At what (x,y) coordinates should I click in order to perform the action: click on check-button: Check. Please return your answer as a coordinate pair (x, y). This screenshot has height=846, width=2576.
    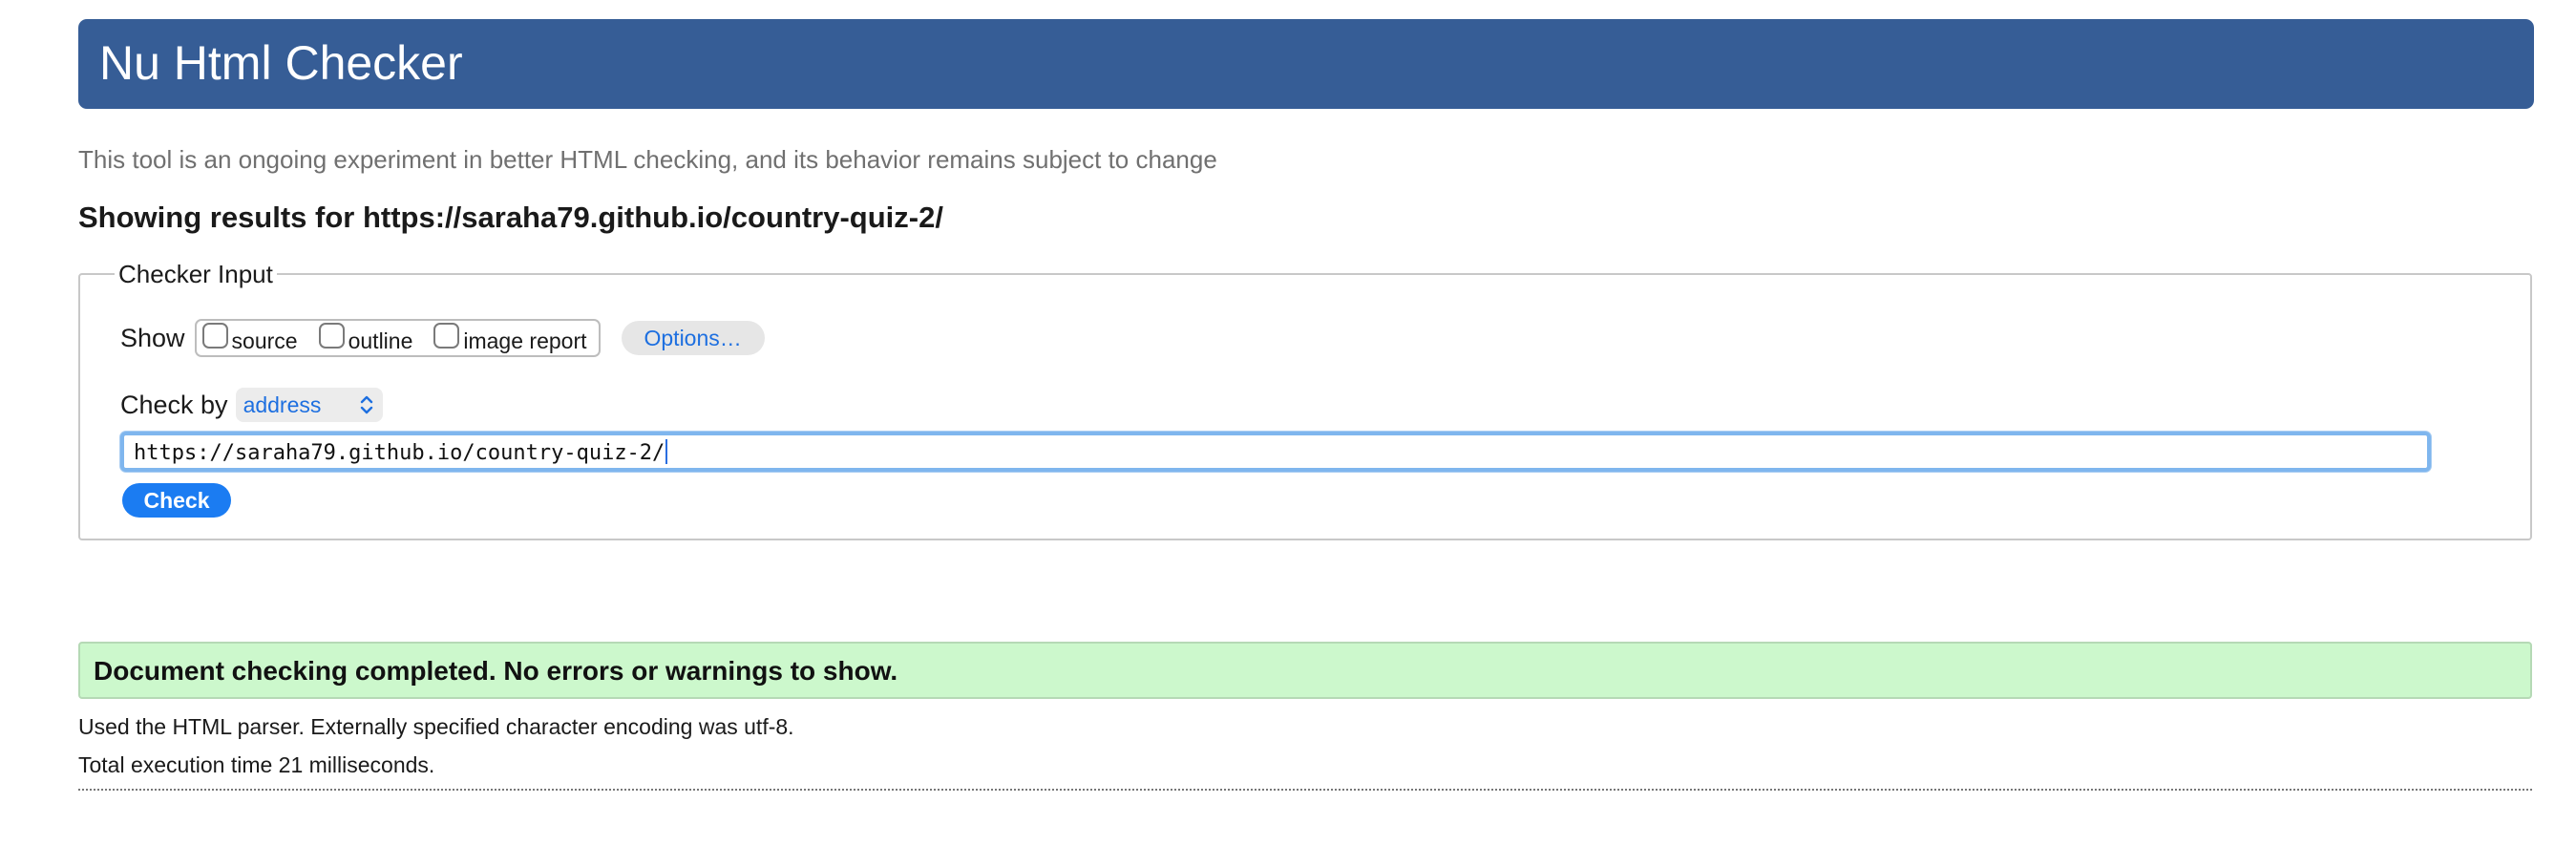
    Looking at the image, I should click on (176, 501).